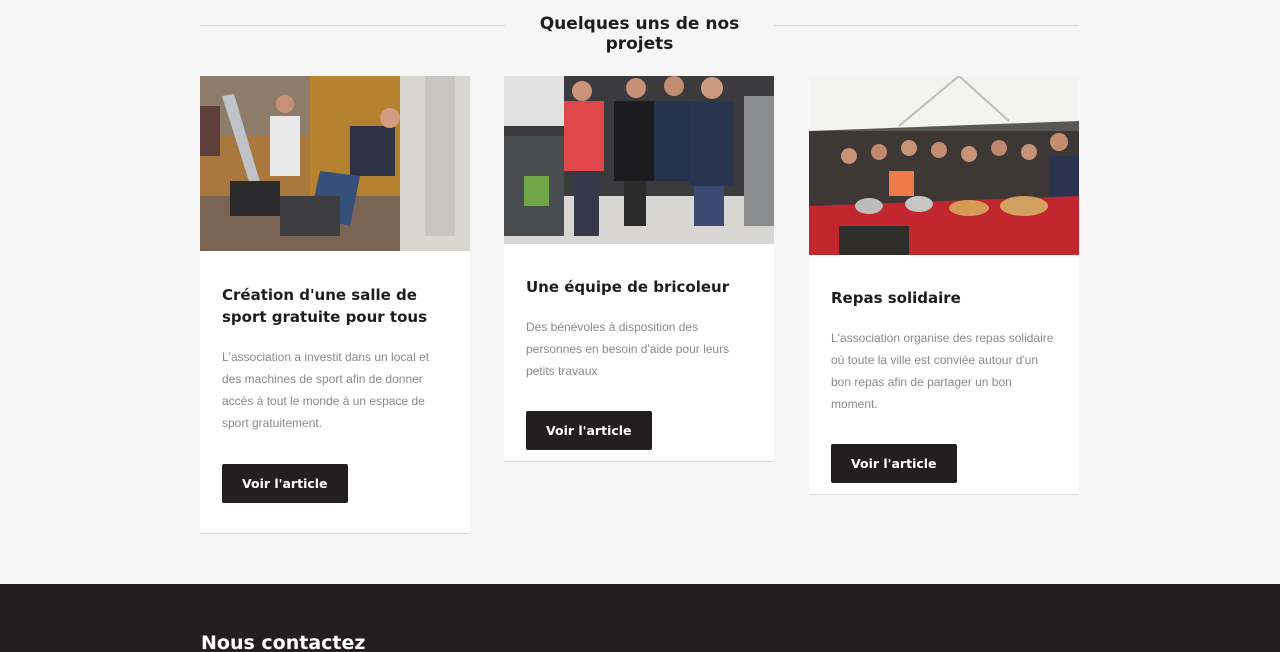 The image size is (1280, 652). Describe the element at coordinates (283, 642) in the screenshot. I see `contact-title: Nous contactez` at that location.